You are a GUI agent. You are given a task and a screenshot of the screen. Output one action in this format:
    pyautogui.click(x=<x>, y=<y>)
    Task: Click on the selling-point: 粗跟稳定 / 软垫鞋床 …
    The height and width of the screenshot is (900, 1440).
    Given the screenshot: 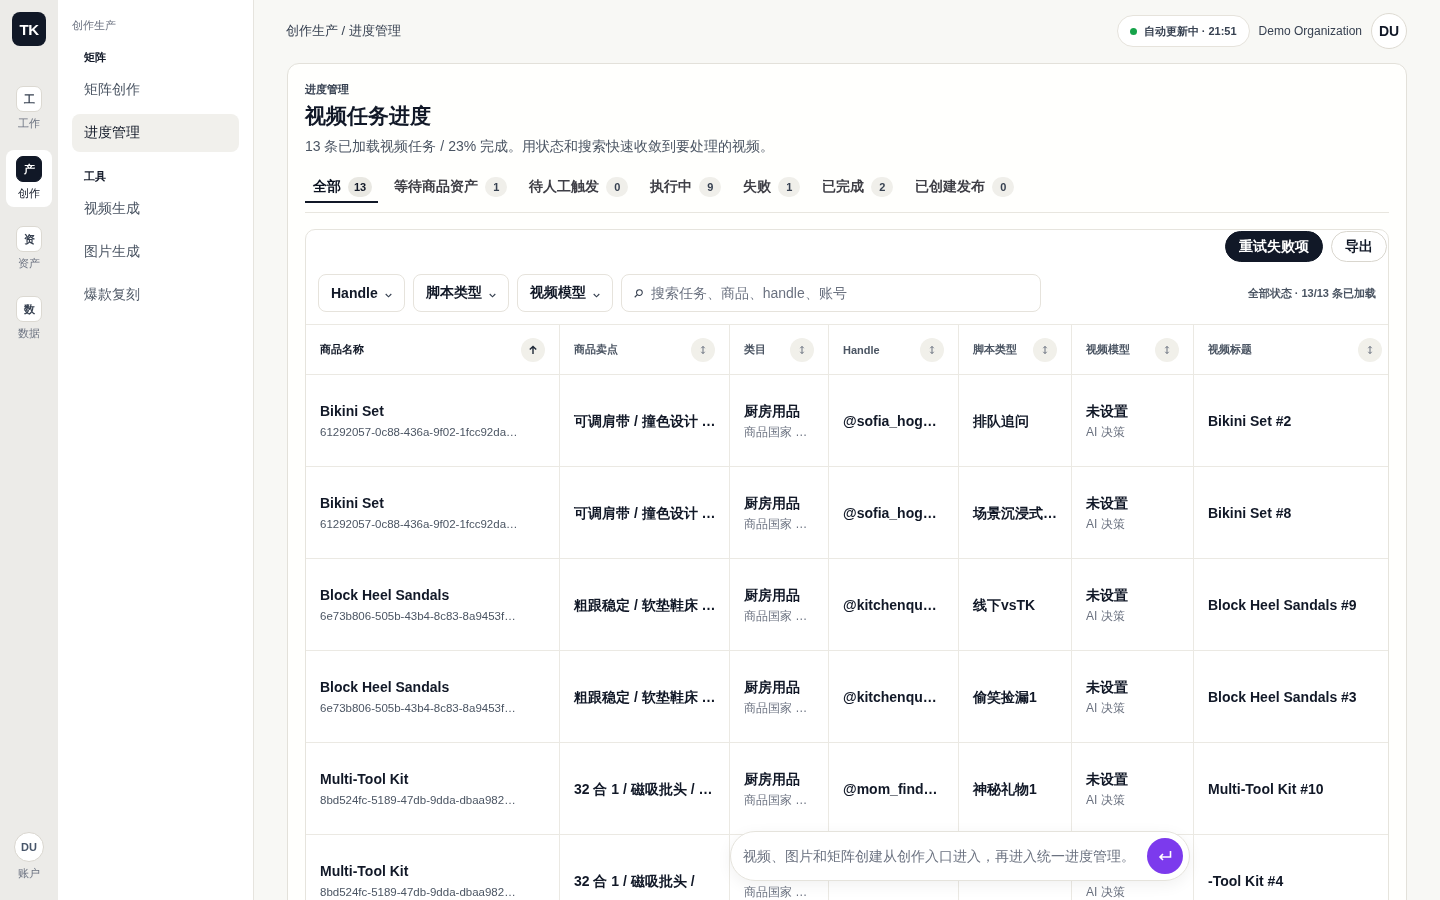 What is the action you would take?
    pyautogui.click(x=645, y=696)
    